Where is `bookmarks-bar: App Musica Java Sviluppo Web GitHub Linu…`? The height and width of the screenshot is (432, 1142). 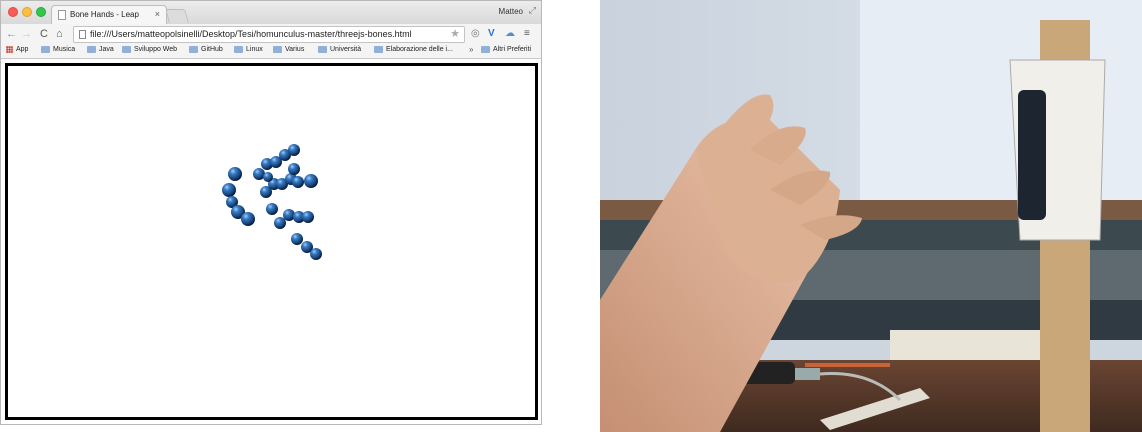 bookmarks-bar: App Musica Java Sviluppo Web GitHub Linu… is located at coordinates (271, 52).